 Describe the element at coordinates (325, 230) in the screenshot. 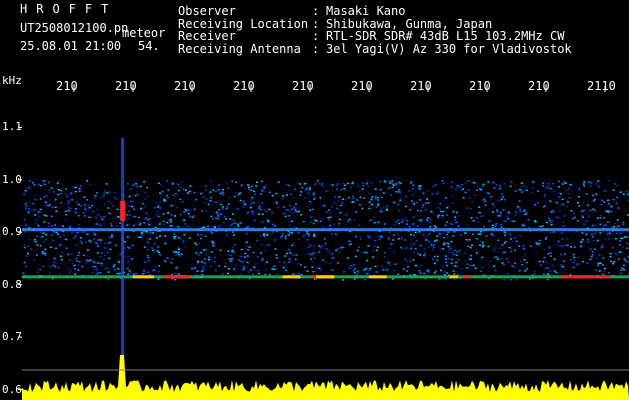

I see `carrier-line` at that location.